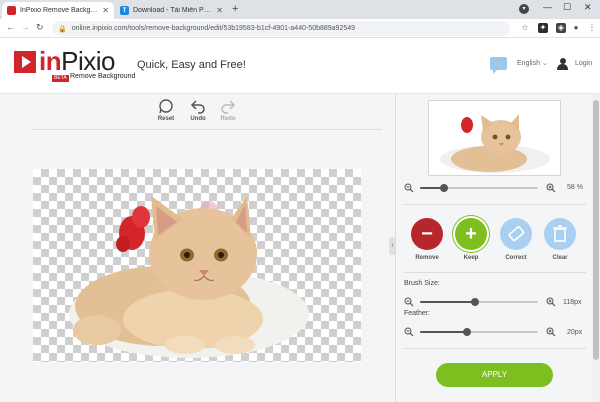  I want to click on edit-toolbar: Reset Undo Redo, so click(197, 112).